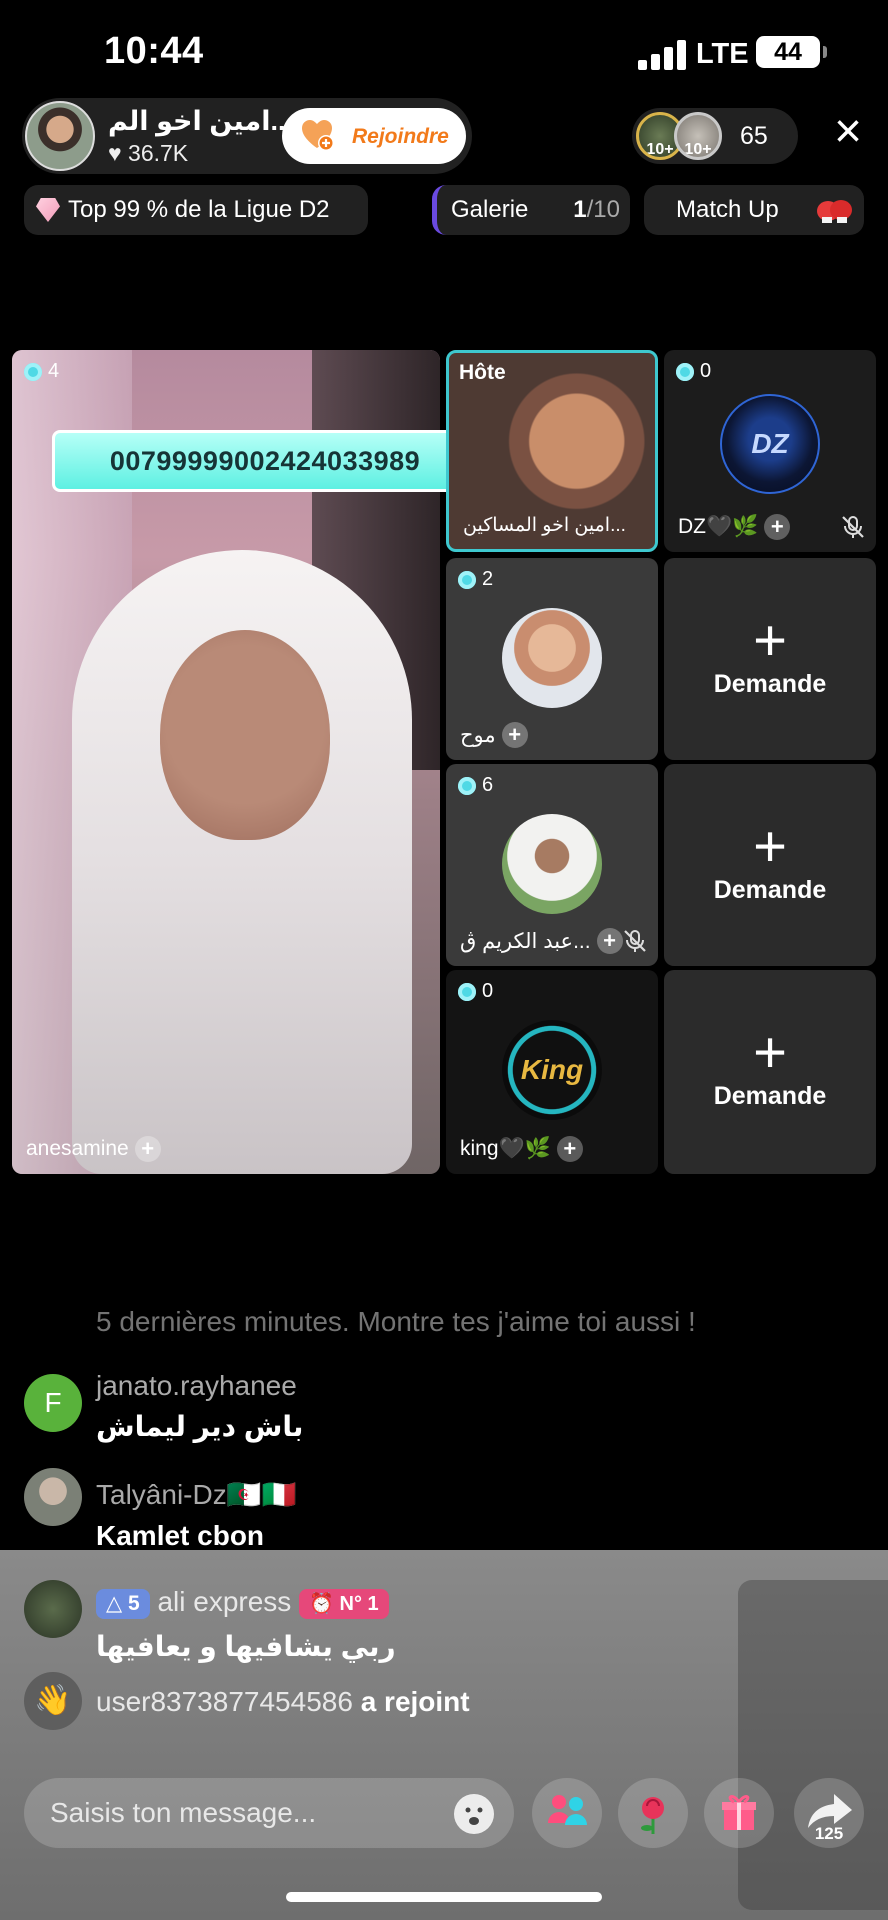 The image size is (888, 1920). I want to click on level-number: 5, so click(133, 1603).